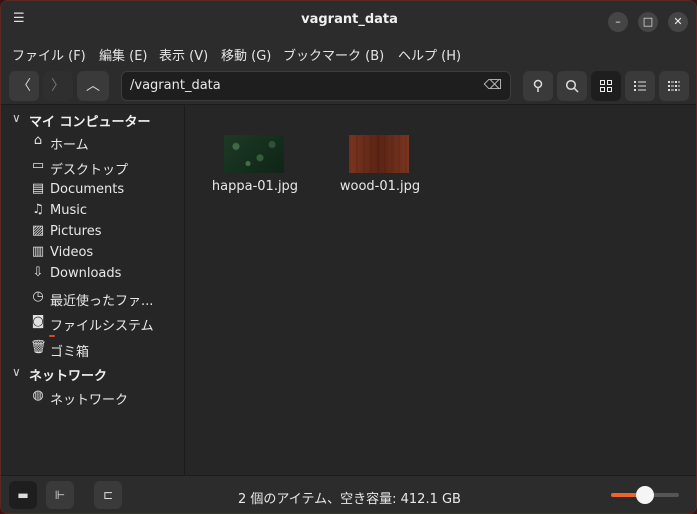 This screenshot has height=514, width=697. I want to click on zoom-slider-handle, so click(645, 495).